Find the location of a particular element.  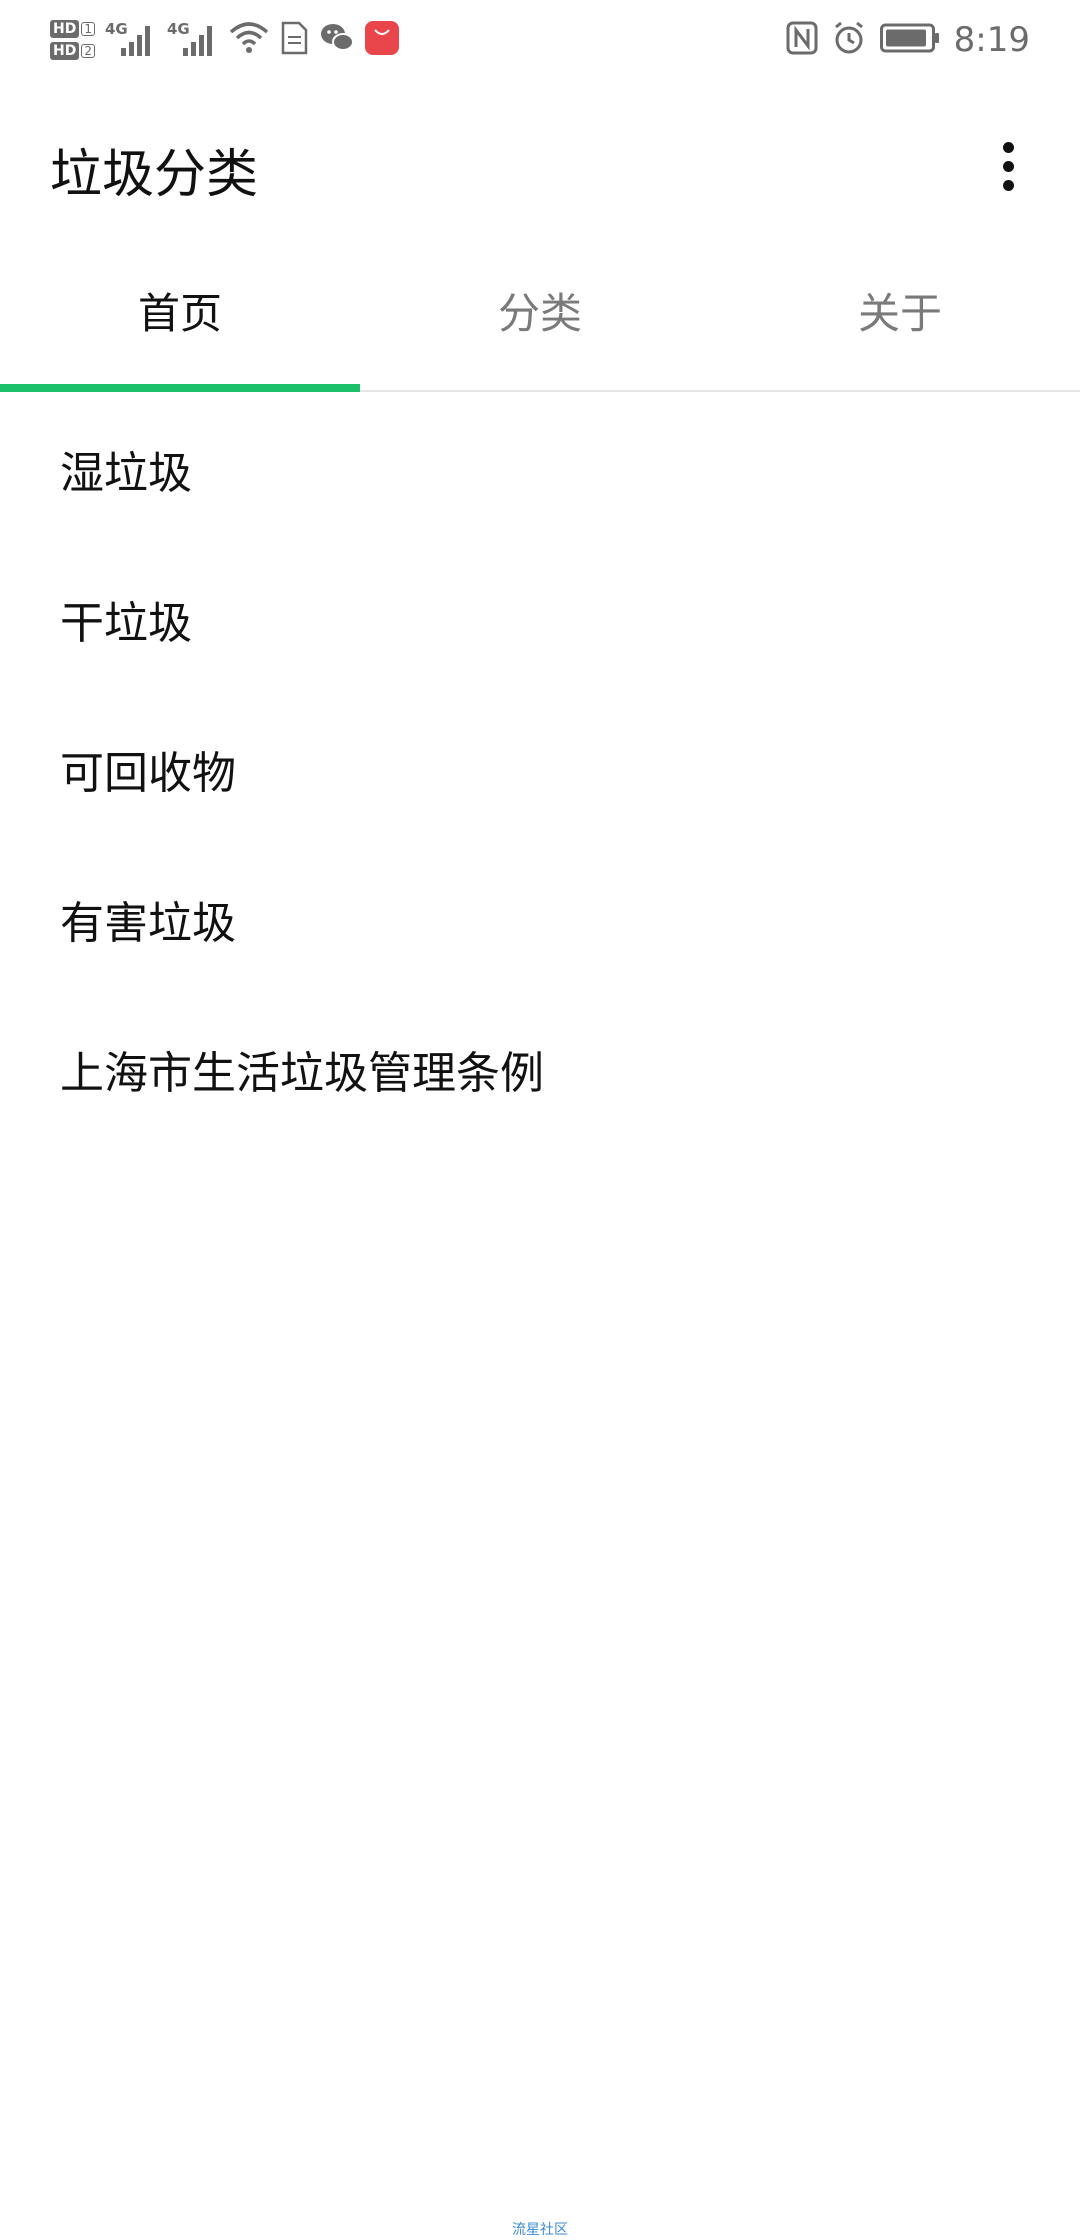

tab-home-label: 首页 is located at coordinates (179, 313).